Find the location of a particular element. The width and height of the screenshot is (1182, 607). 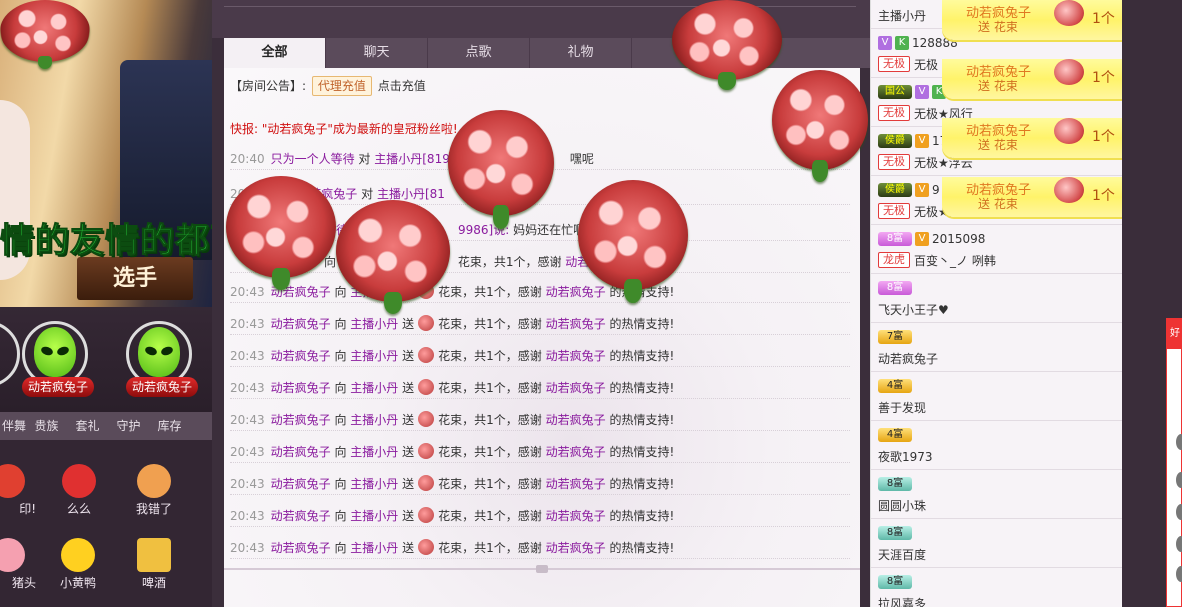

user-row: 7富动若疯兔子 is located at coordinates (997, 347).